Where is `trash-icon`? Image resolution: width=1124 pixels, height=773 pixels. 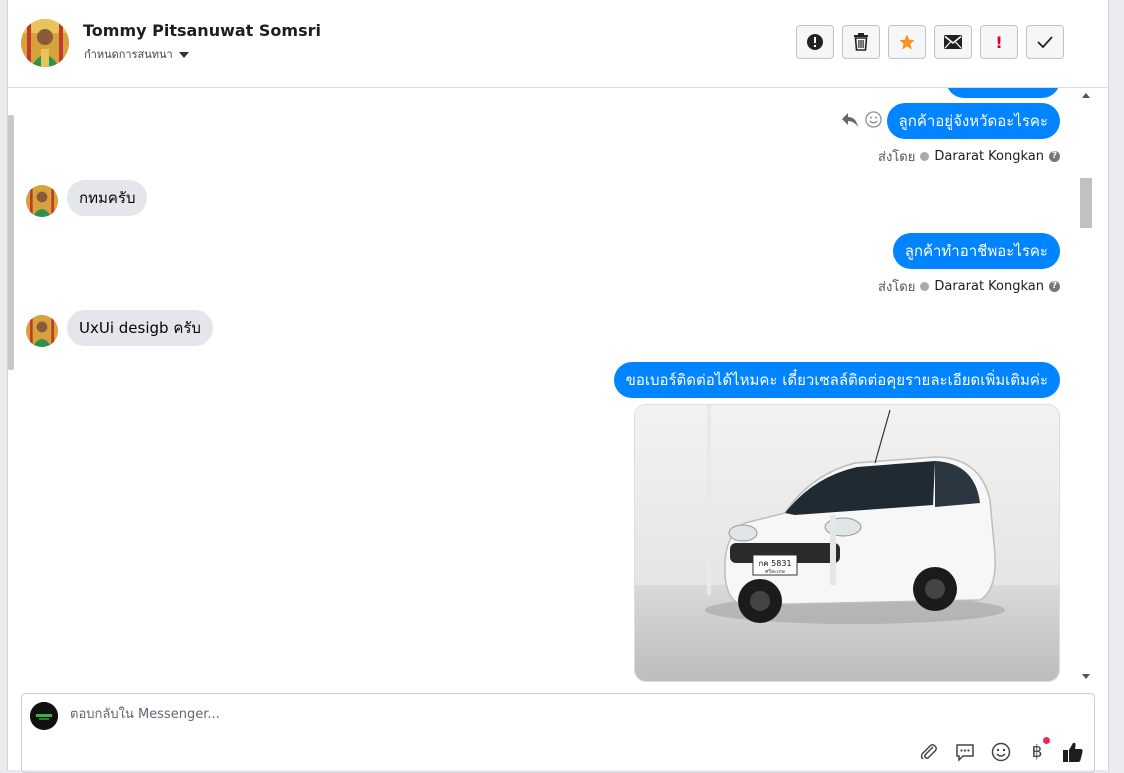 trash-icon is located at coordinates (861, 42).